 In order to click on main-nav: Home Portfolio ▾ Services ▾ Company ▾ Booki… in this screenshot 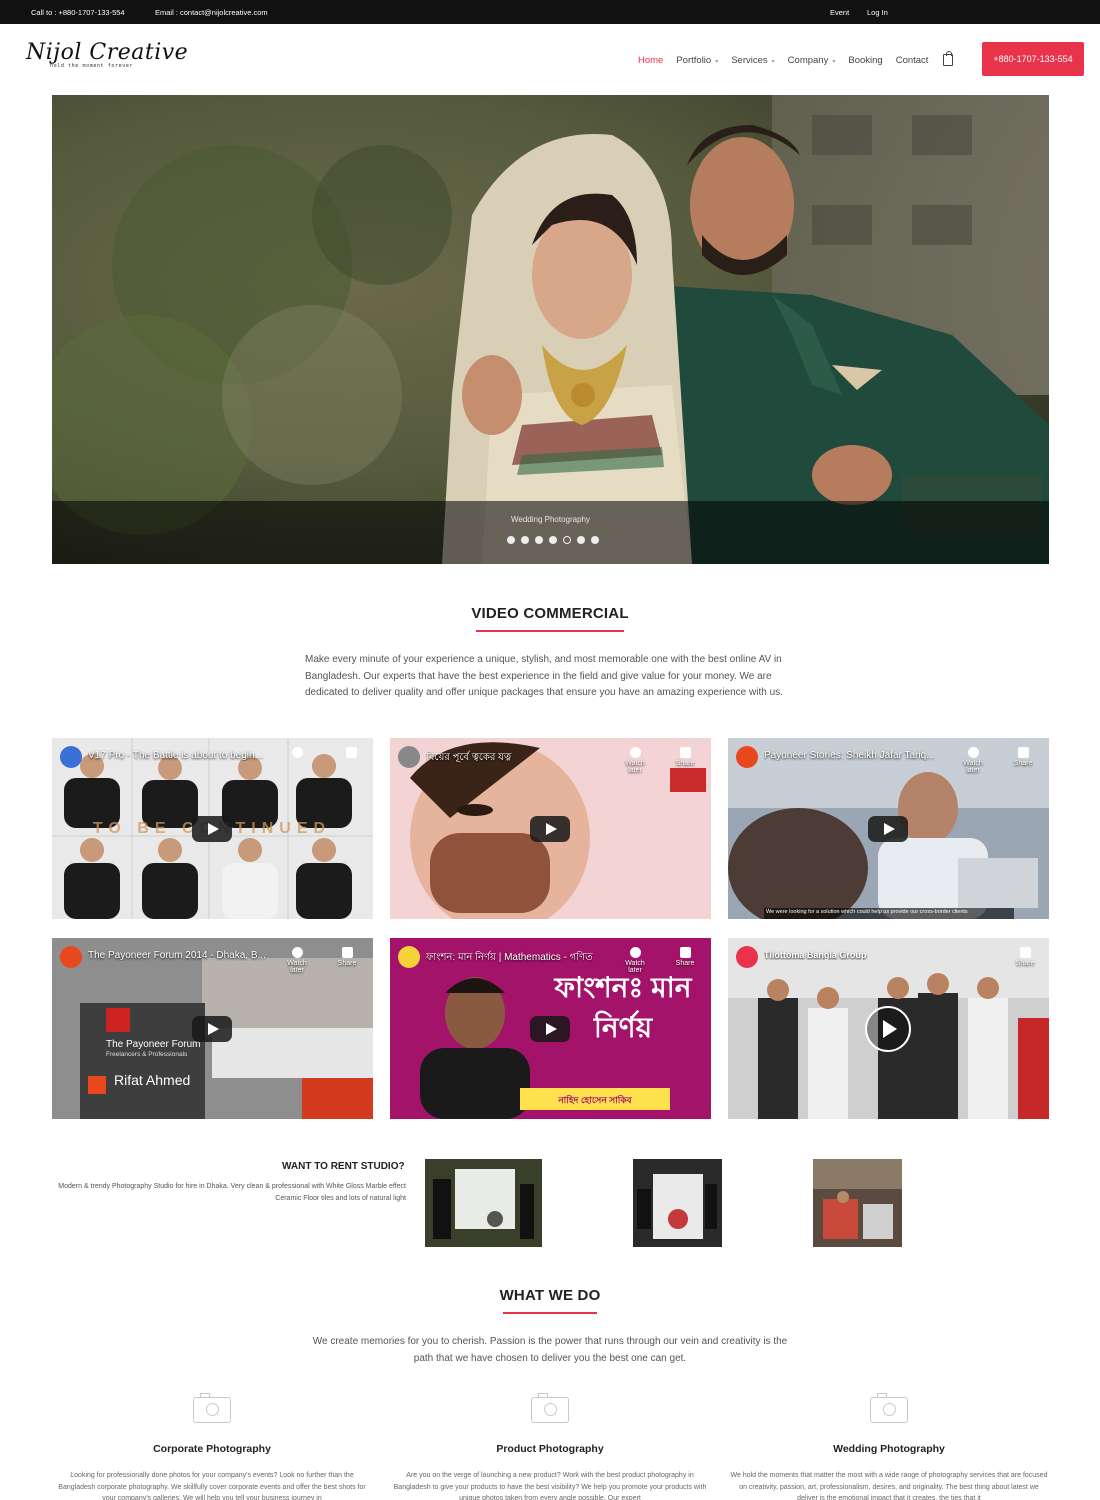, I will do `click(803, 58)`.